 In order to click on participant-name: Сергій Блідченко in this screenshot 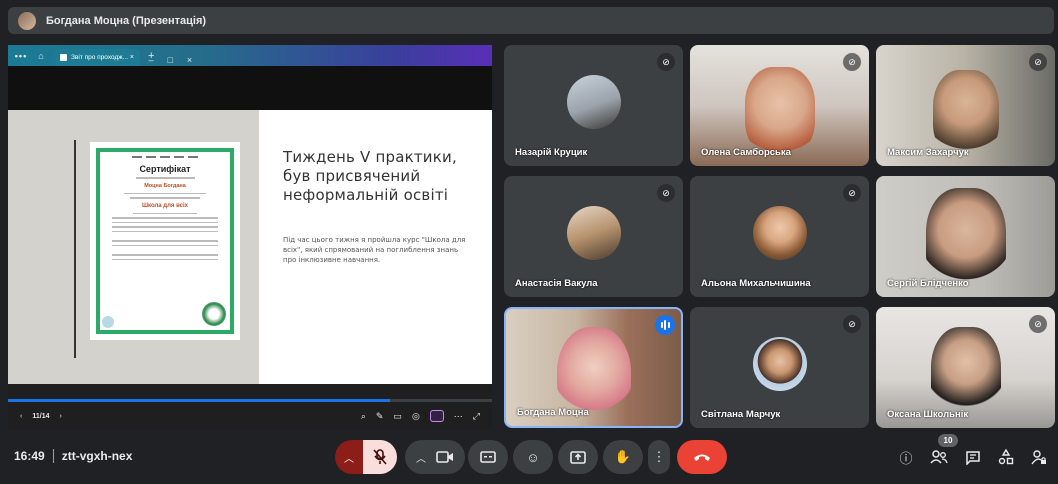, I will do `click(928, 283)`.